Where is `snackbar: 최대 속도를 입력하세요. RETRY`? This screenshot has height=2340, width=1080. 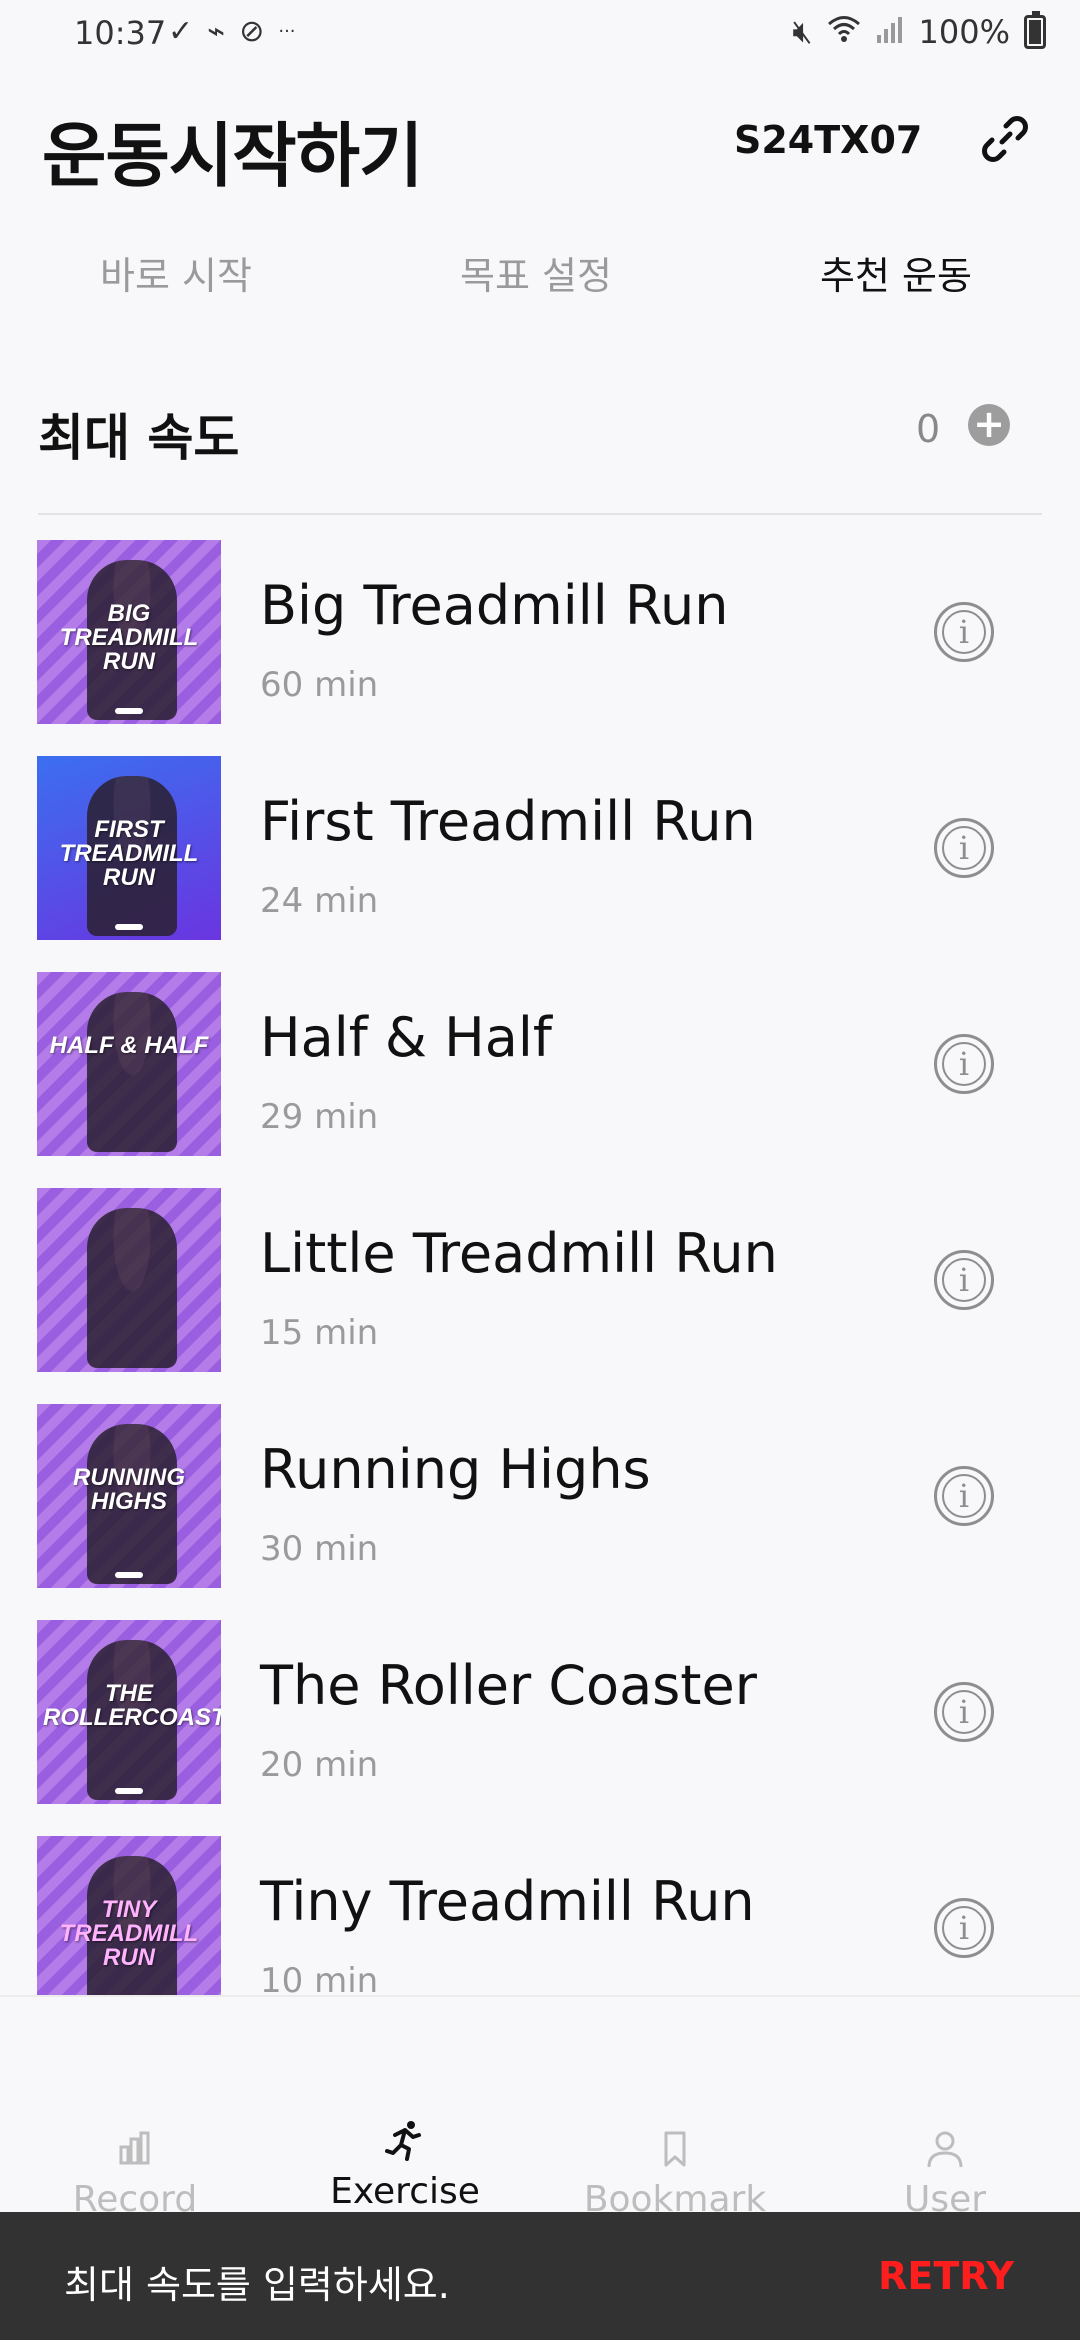
snackbar: 최대 속도를 입력하세요. RETRY is located at coordinates (540, 2276).